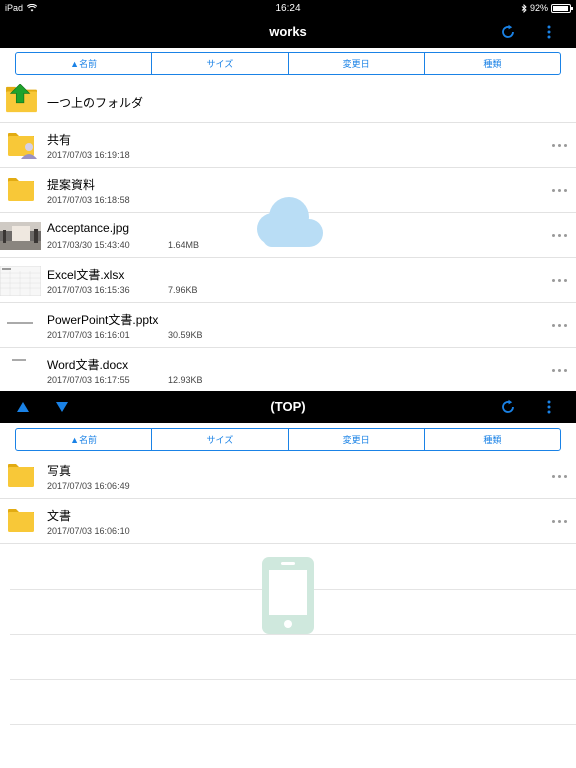 The height and width of the screenshot is (768, 576). What do you see at coordinates (88, 486) in the screenshot?
I see `file-date: 2017/07/03 16:06:49` at bounding box center [88, 486].